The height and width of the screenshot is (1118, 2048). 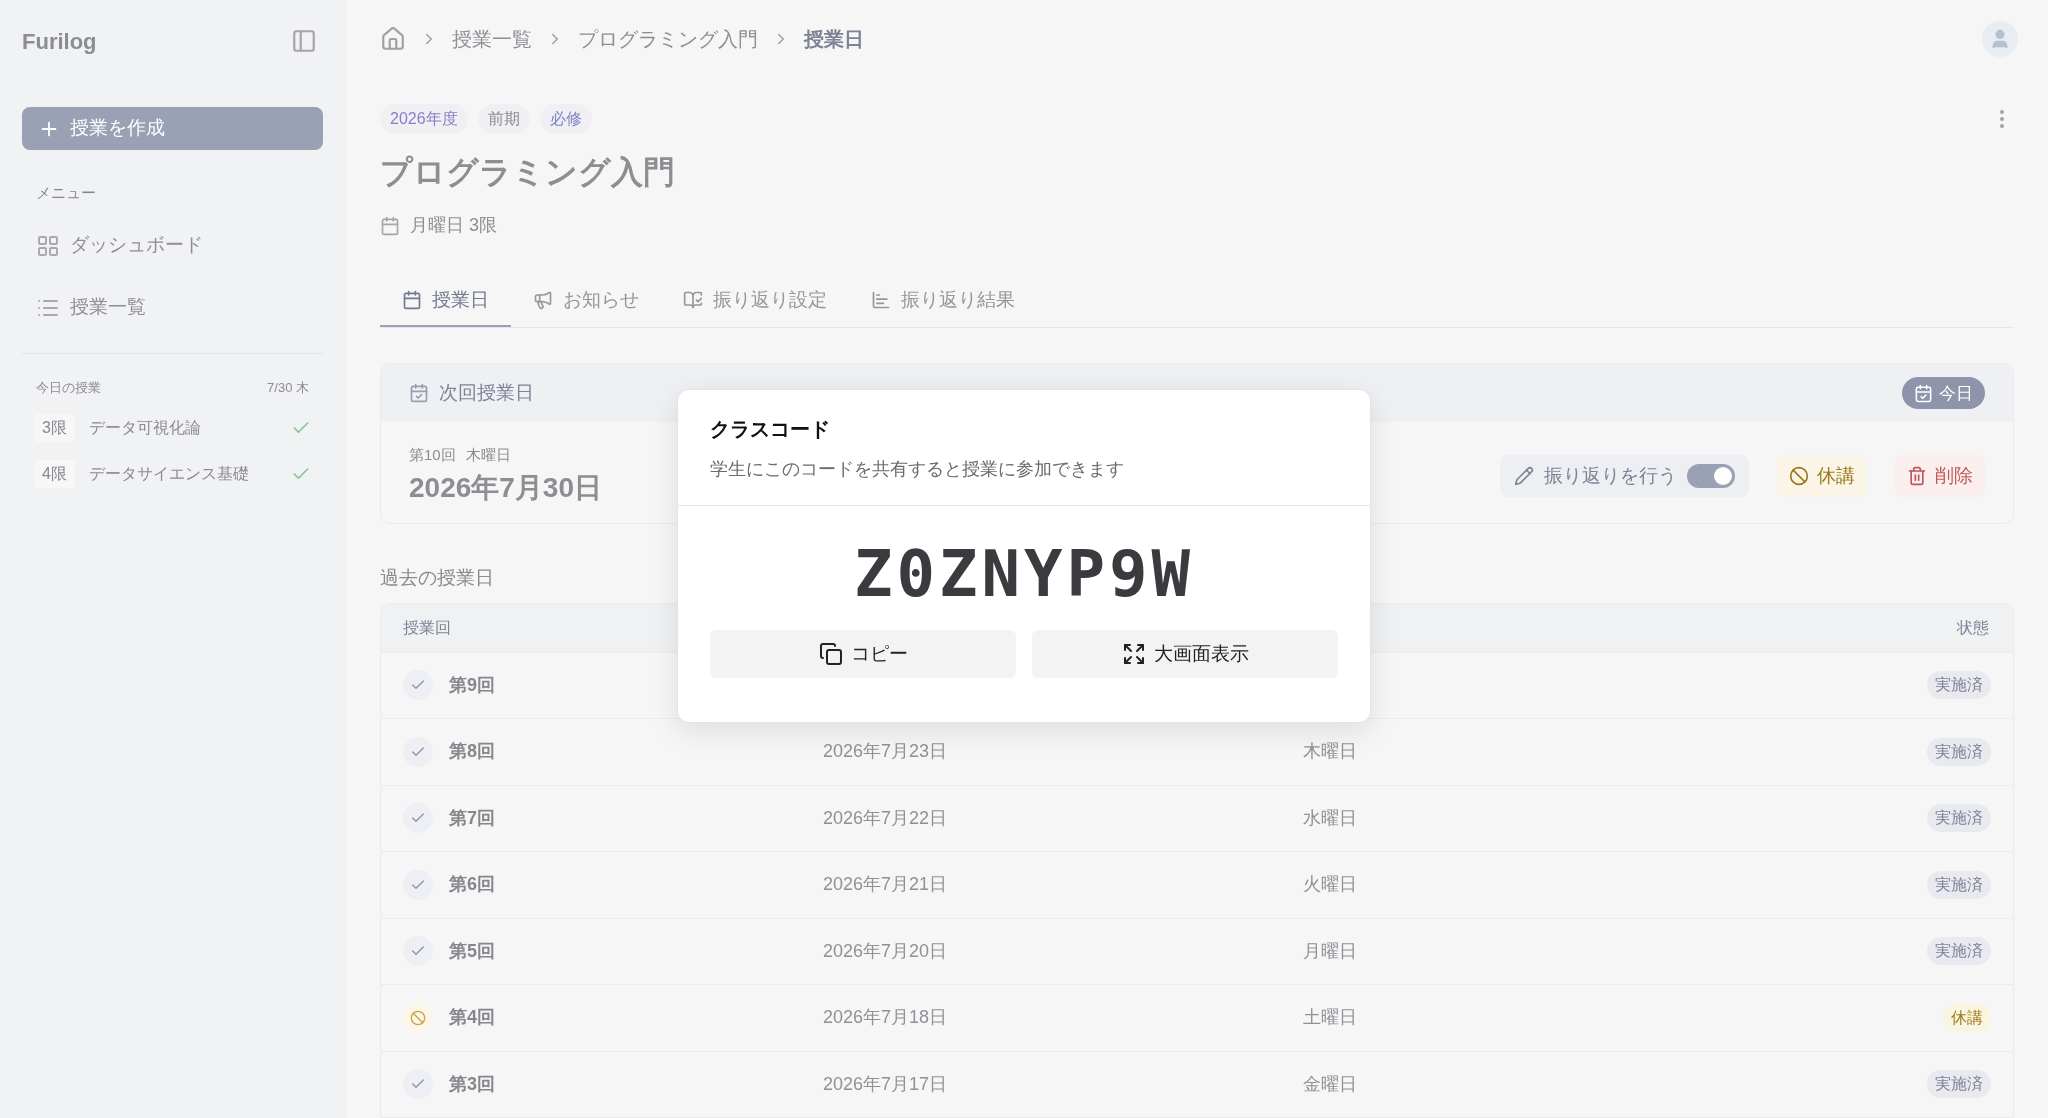 I want to click on status-badge: 休講, so click(x=1967, y=1017).